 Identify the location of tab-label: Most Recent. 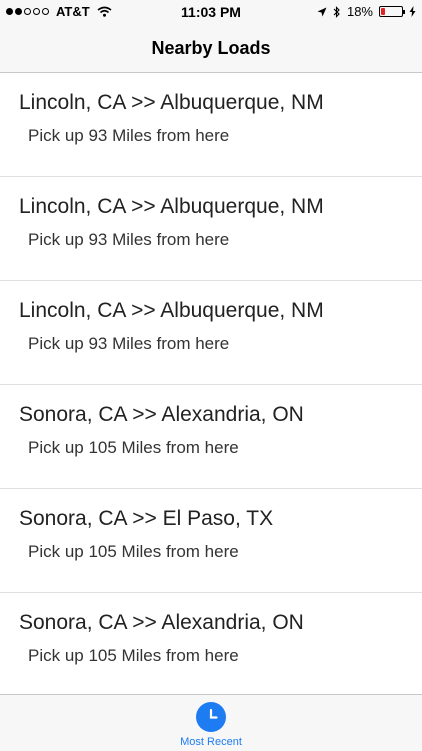
(211, 742).